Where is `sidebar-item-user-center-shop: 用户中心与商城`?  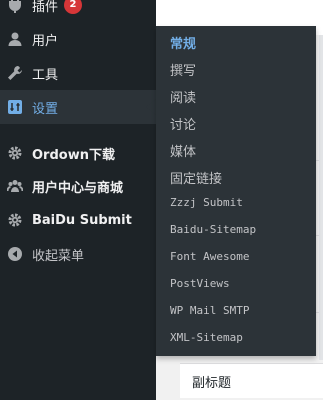 sidebar-item-user-center-shop: 用户中心与商城 is located at coordinates (78, 186).